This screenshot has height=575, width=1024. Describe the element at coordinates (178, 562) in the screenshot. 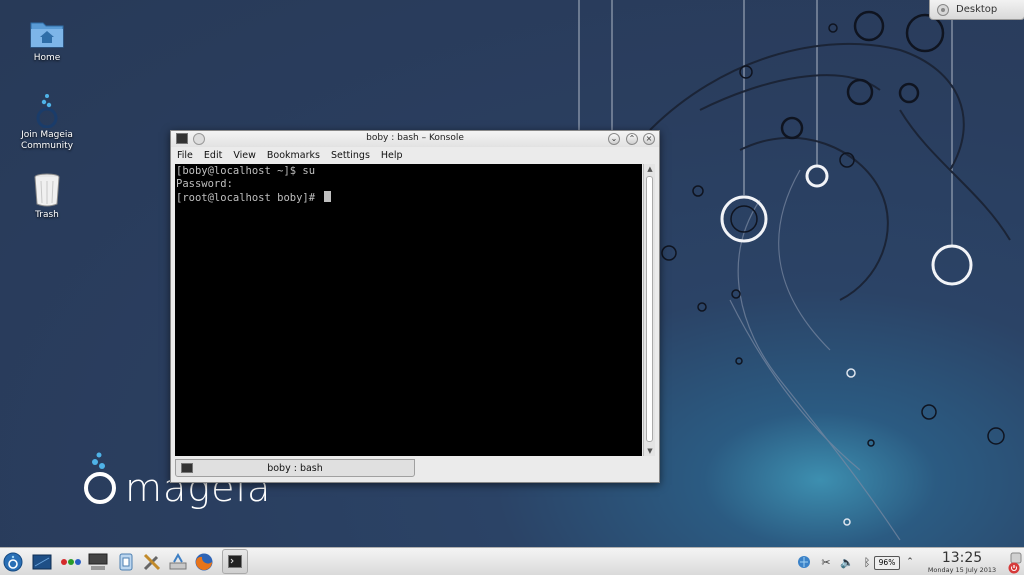

I see `network-icon` at that location.